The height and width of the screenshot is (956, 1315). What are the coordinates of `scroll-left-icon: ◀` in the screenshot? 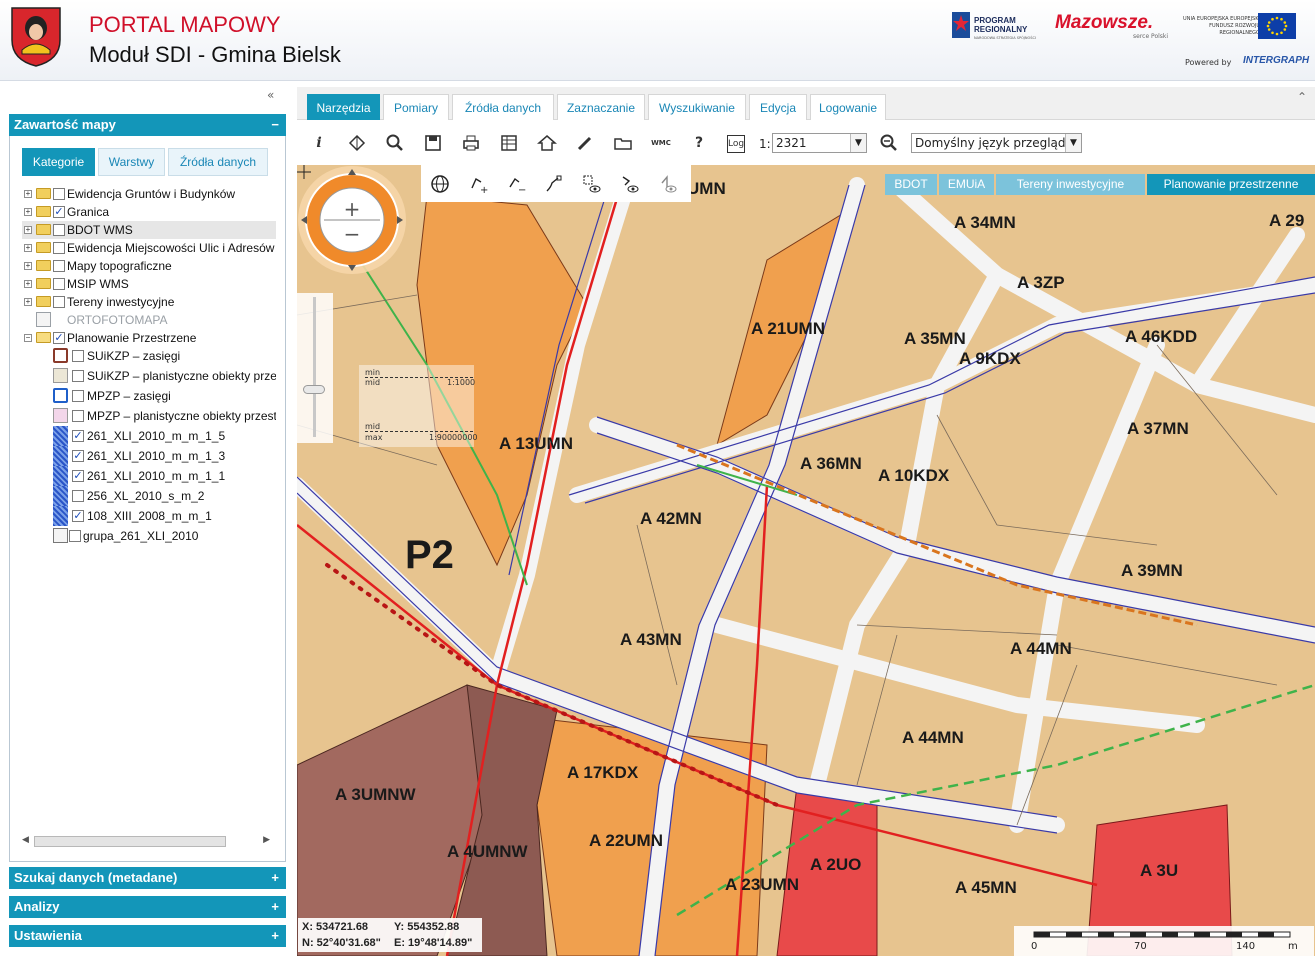 It's located at (25, 840).